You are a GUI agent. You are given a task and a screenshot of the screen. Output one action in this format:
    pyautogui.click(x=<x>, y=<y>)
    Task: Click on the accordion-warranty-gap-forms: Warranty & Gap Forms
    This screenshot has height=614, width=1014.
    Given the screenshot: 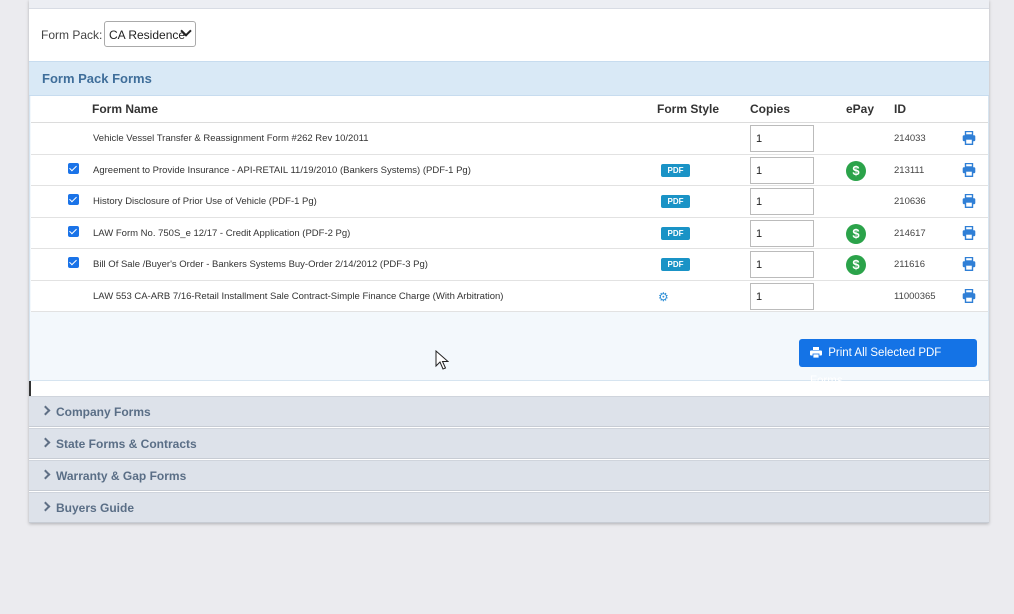 What is the action you would take?
    pyautogui.click(x=509, y=475)
    